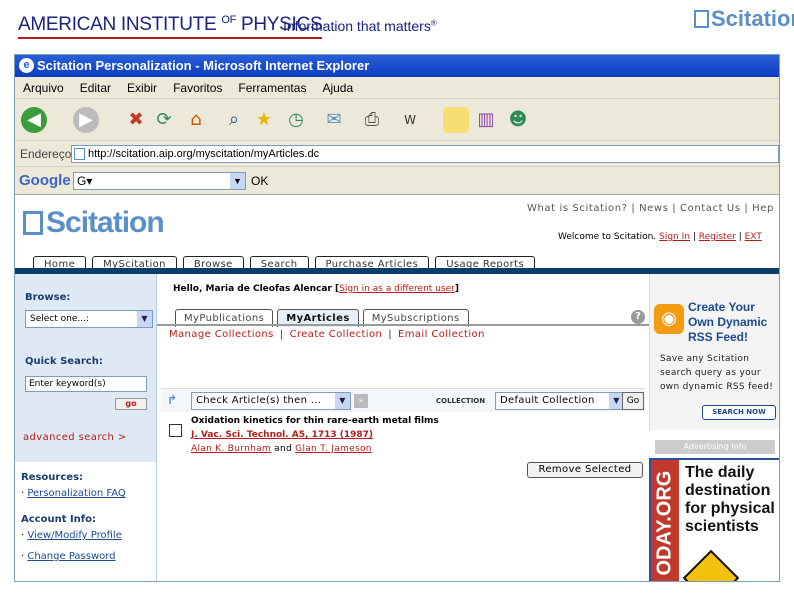 This screenshot has width=794, height=595. I want to click on action-go-button: », so click(361, 401).